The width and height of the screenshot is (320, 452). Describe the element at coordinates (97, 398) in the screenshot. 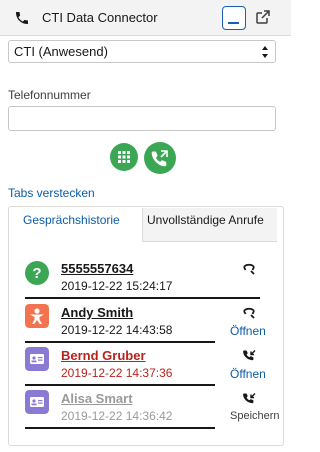

I see `contact-name: Alisa Smart` at that location.